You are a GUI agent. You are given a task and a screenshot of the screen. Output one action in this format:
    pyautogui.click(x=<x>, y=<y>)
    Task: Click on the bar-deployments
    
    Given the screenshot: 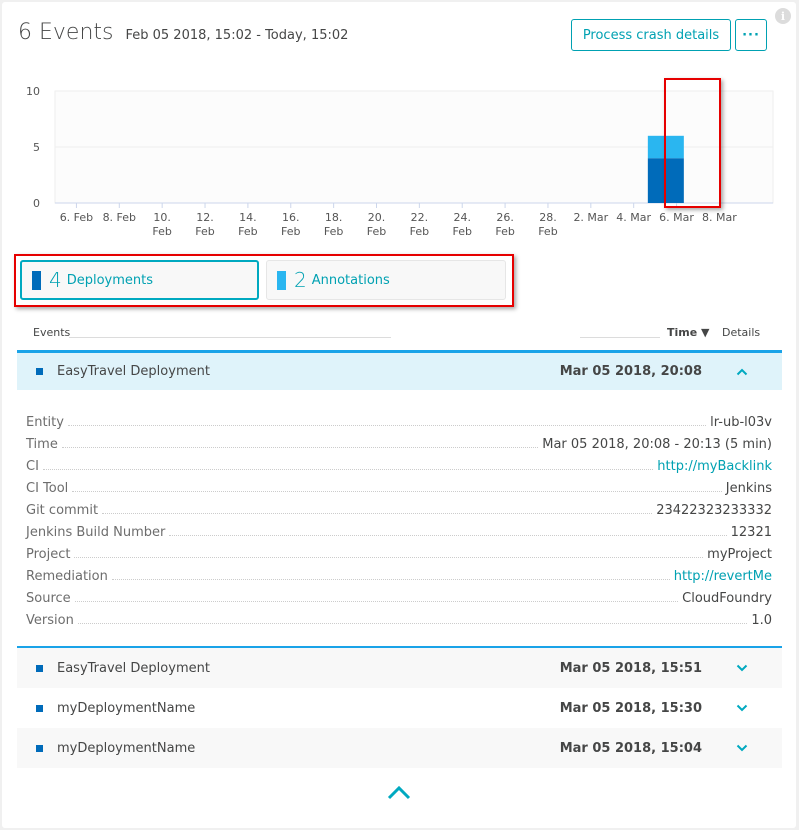 What is the action you would take?
    pyautogui.click(x=665, y=180)
    